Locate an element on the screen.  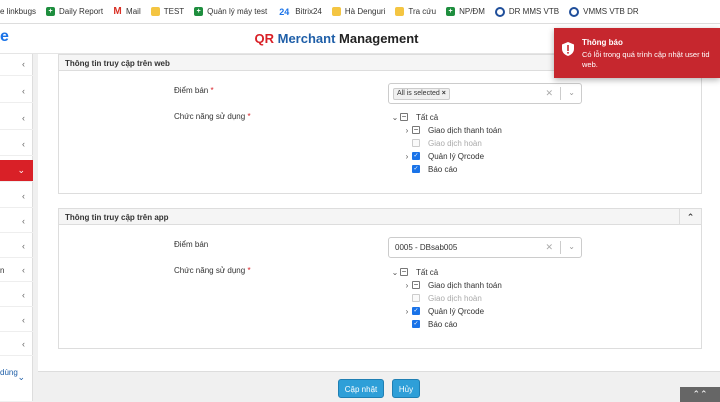
store-label: Điểm bán * is located at coordinates (194, 90).